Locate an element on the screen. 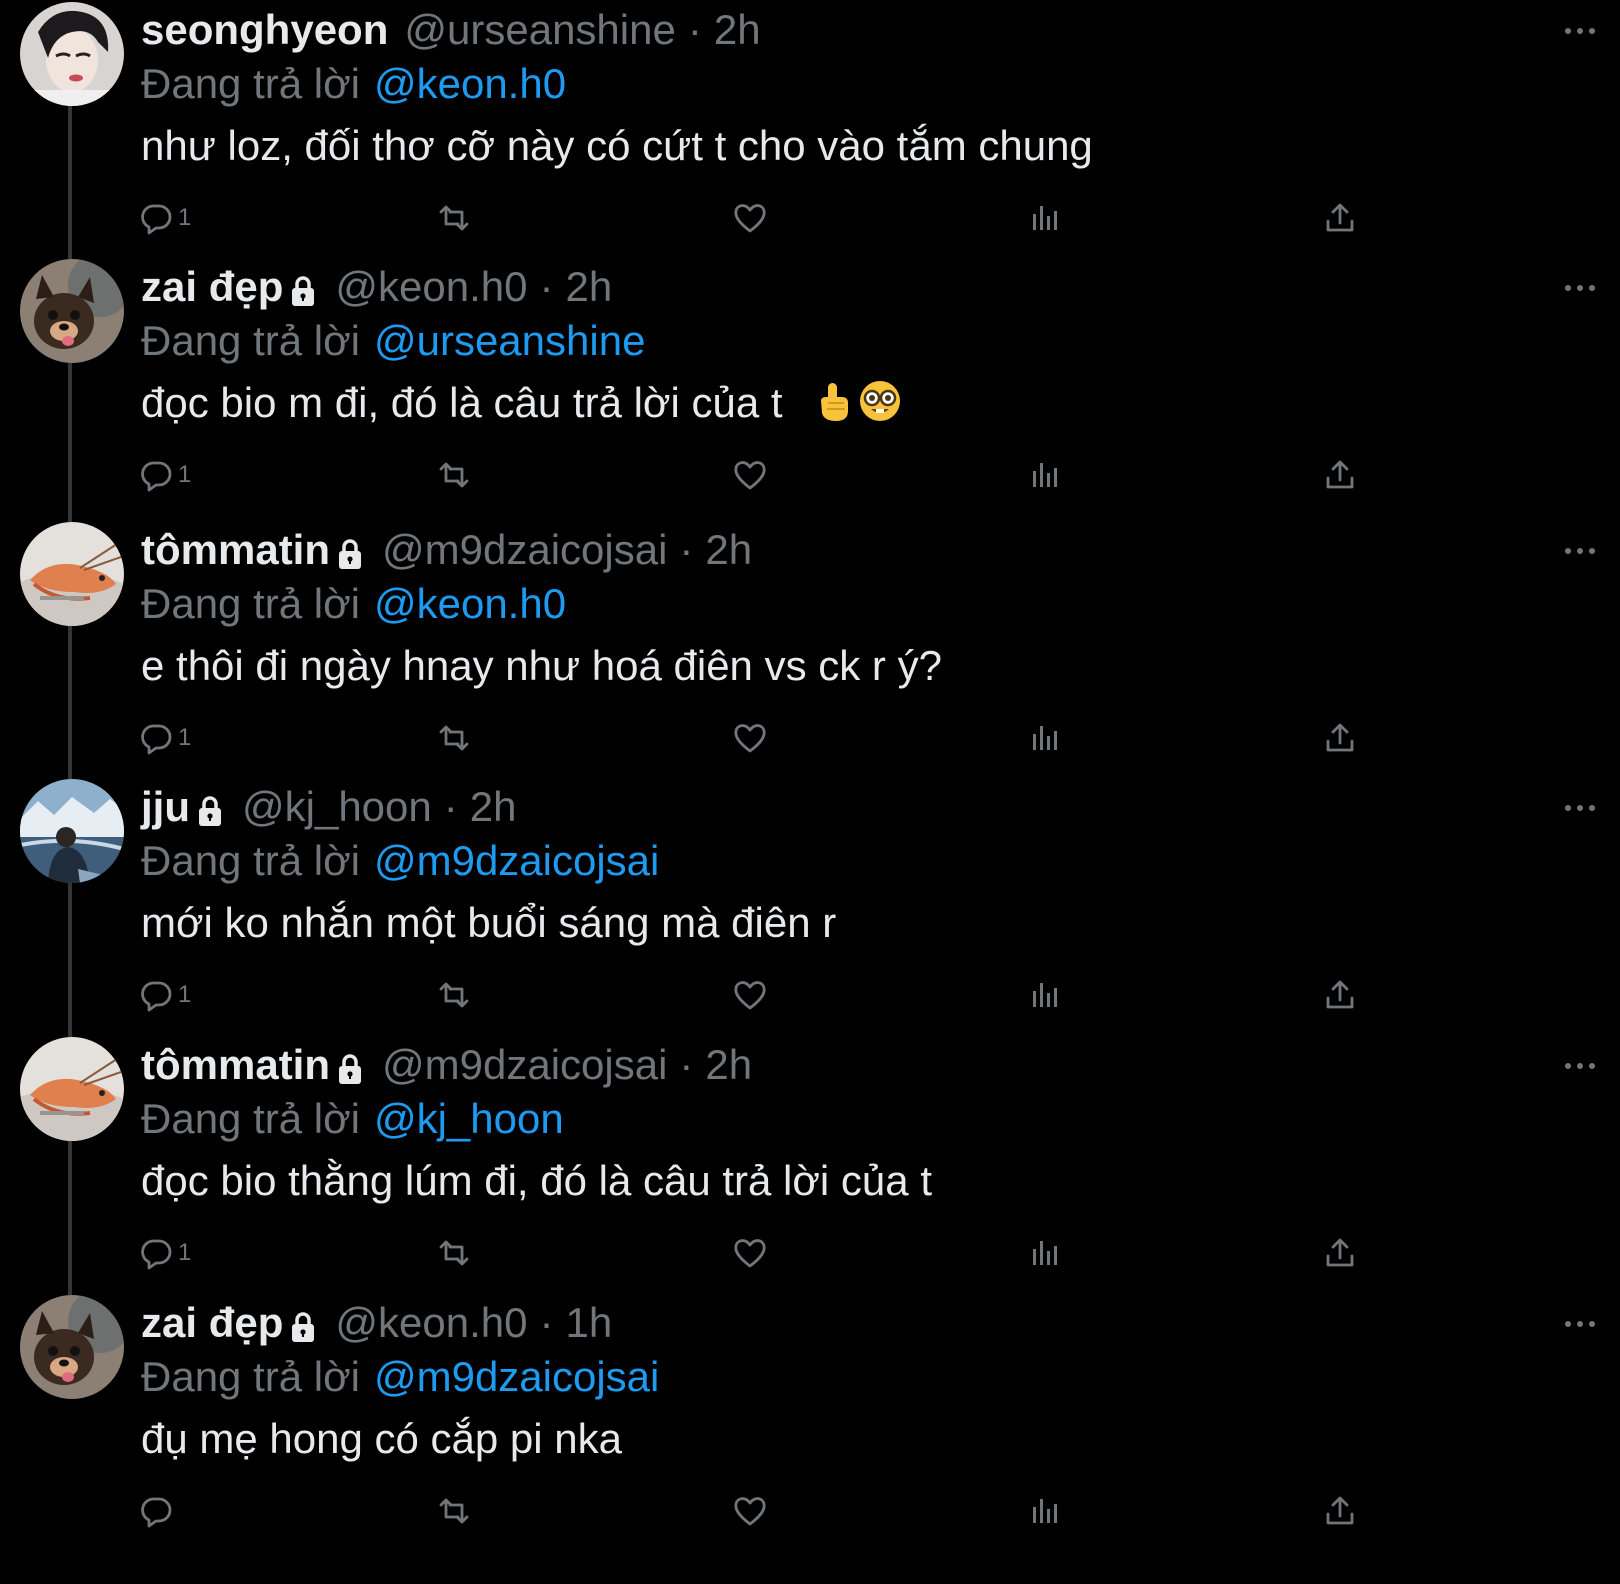 Image resolution: width=1620 pixels, height=1584 pixels. tweet-header: zai đẹp @keon.h0 · 2h is located at coordinates (376, 287).